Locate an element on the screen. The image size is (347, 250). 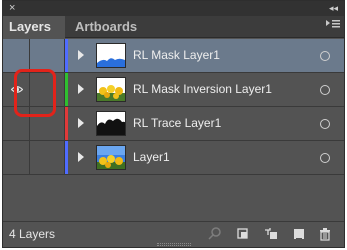
layer-row: RL Mask Layer1 is located at coordinates (173, 56).